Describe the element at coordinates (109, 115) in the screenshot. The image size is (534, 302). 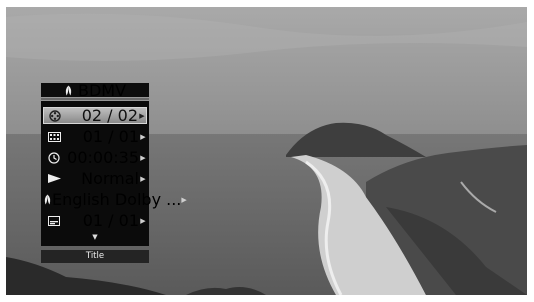
I see `menu-item-value: 02 / 02` at that location.